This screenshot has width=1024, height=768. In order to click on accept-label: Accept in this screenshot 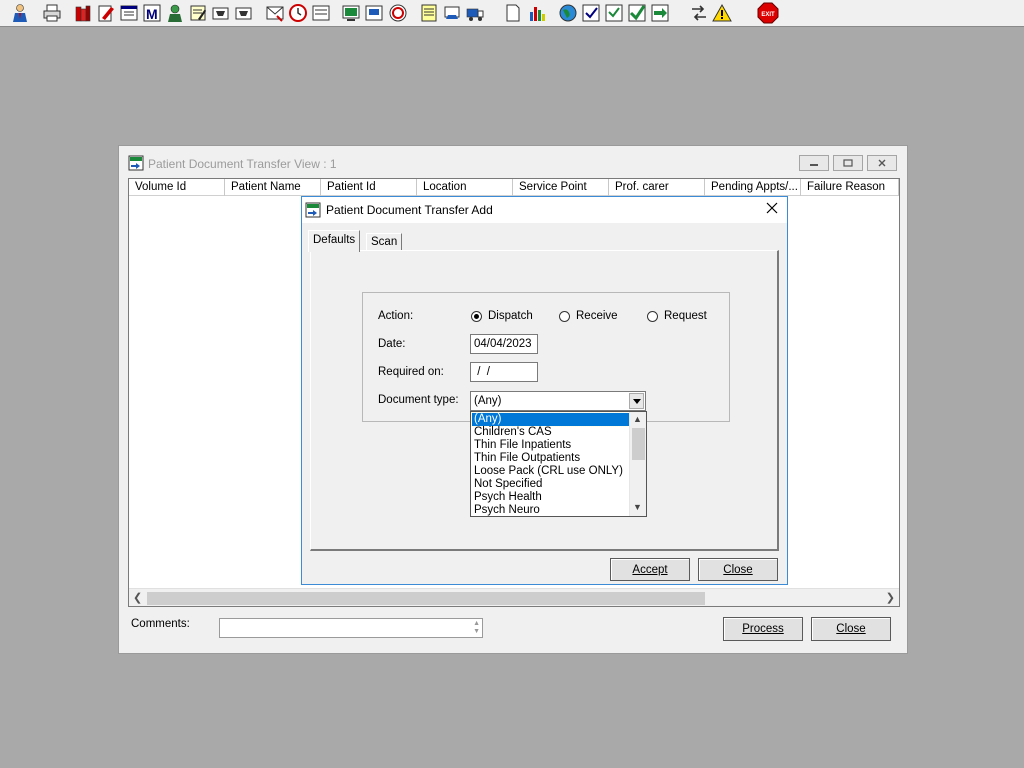, I will do `click(650, 569)`.